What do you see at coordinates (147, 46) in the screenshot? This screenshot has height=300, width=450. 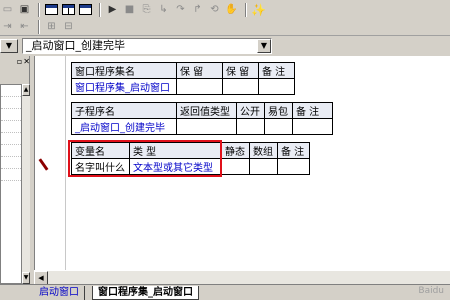 I see `subroutine-select: _启动窗口_创建完毕 ▼` at bounding box center [147, 46].